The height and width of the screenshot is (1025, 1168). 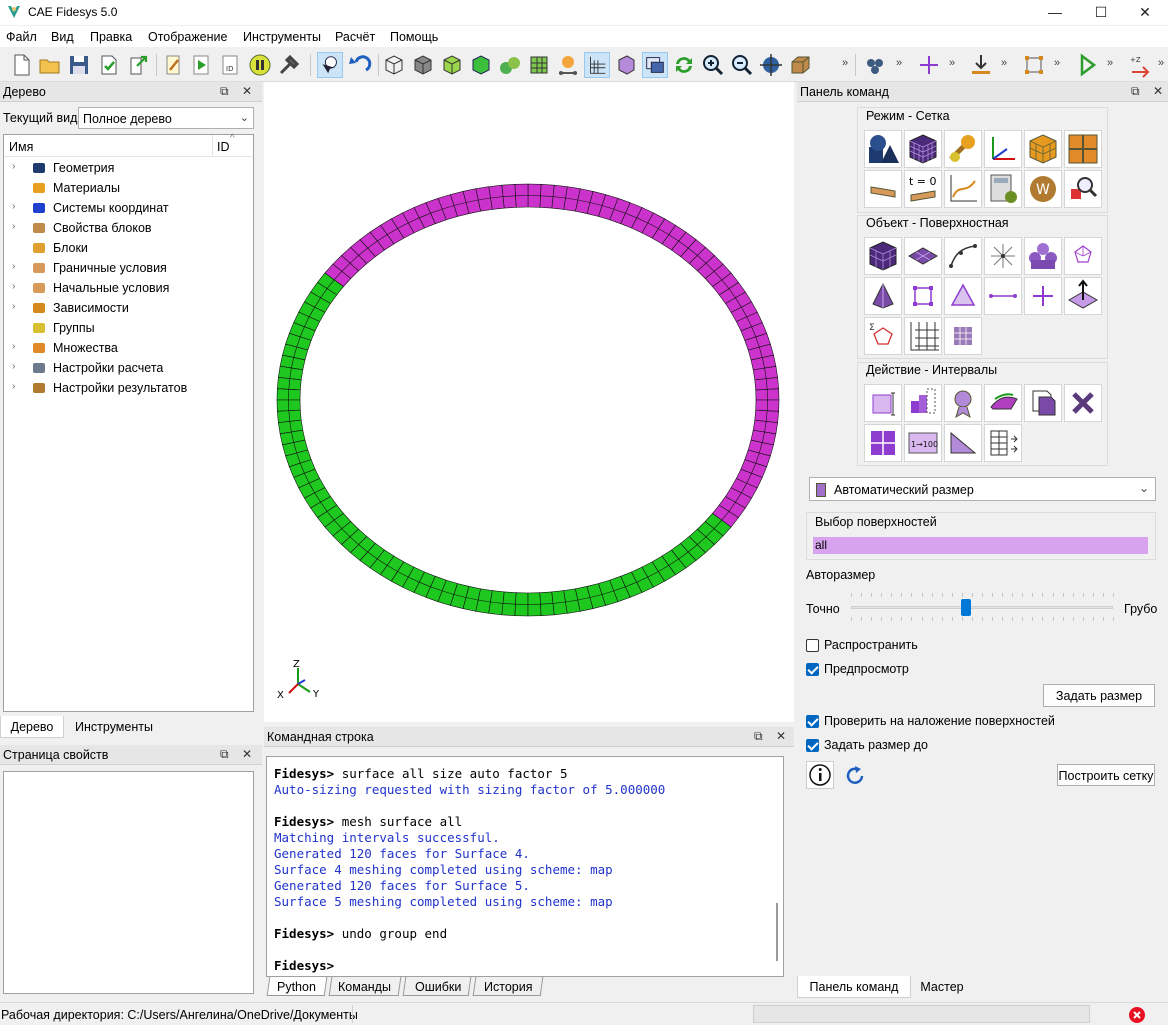 I want to click on menu-help: Помощь, so click(x=414, y=37).